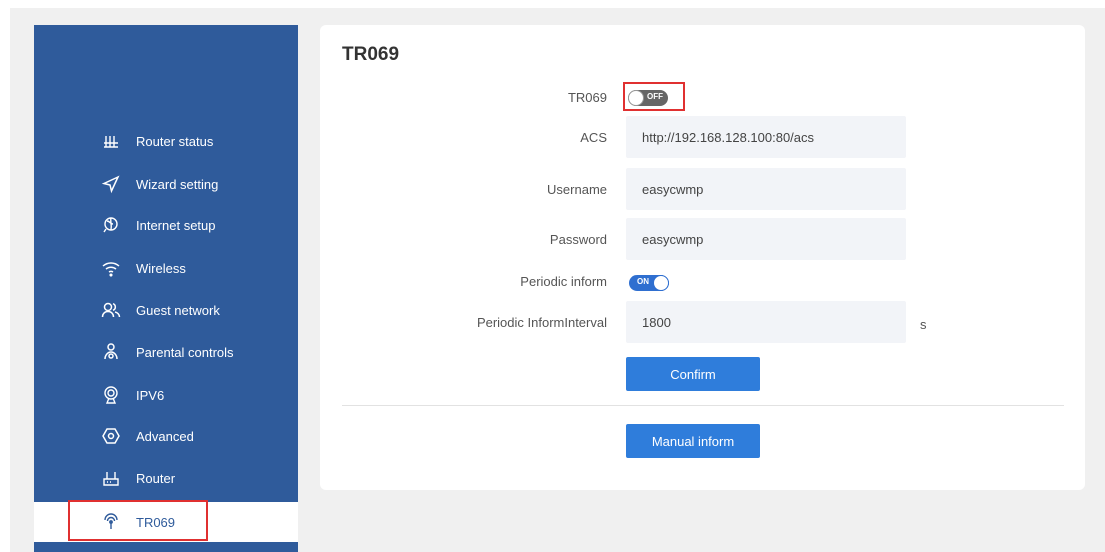  What do you see at coordinates (111, 268) in the screenshot?
I see `wifi-icon` at bounding box center [111, 268].